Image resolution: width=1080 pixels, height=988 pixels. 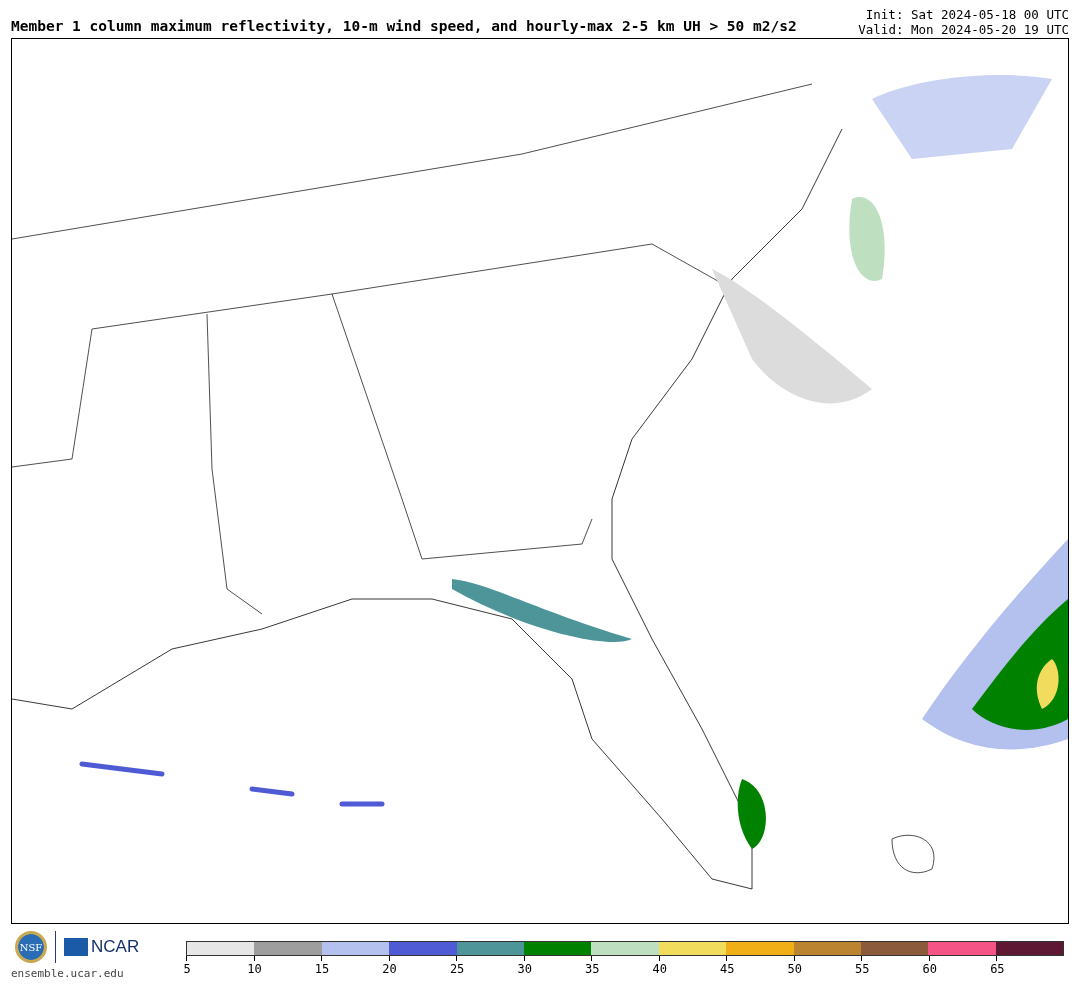 I want to click on ncar-logo: NCAR, so click(x=102, y=947).